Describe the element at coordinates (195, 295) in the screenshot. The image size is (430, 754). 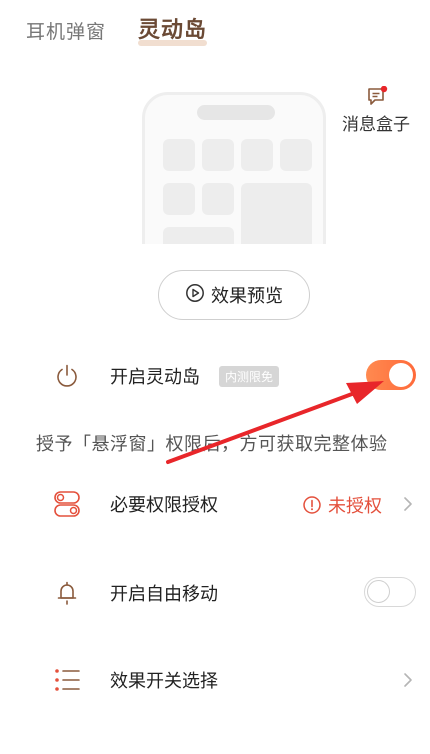
I see `play-circle-icon` at that location.